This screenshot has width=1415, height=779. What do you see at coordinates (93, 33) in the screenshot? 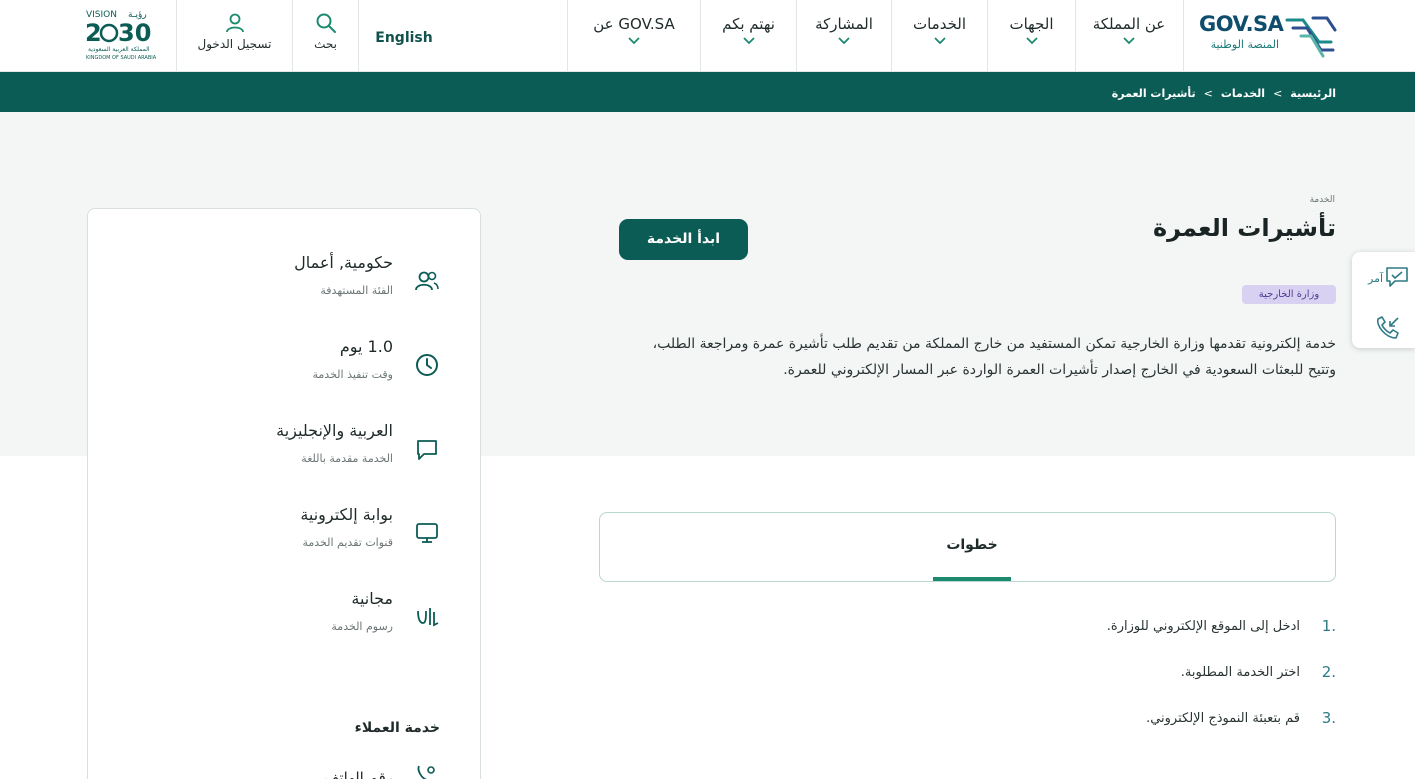
I see `svg-text: 2` at bounding box center [93, 33].